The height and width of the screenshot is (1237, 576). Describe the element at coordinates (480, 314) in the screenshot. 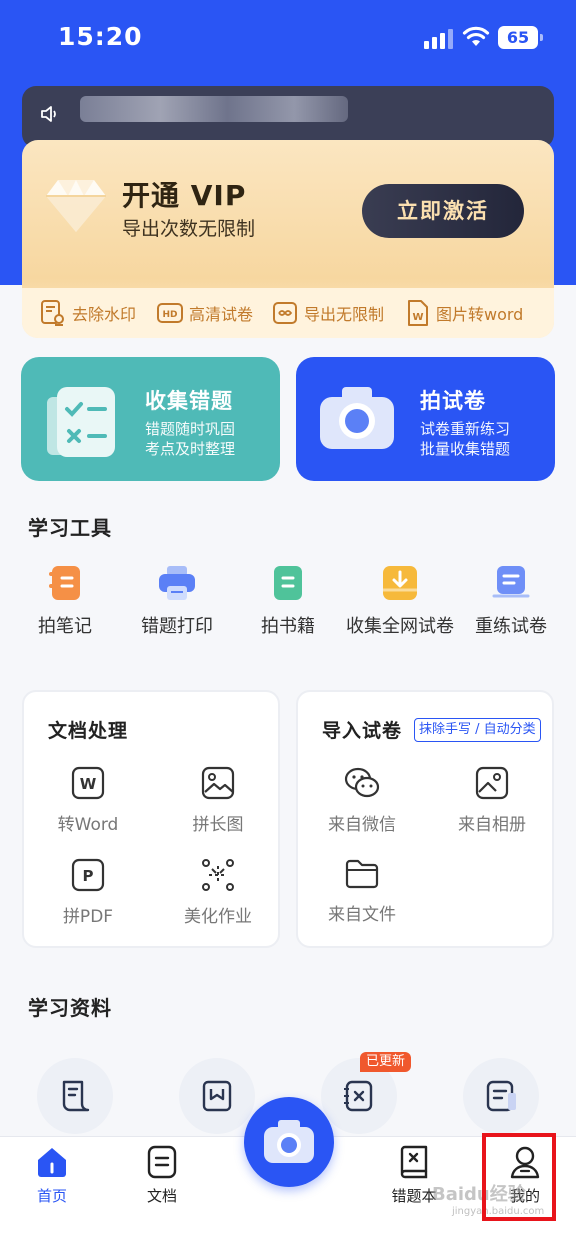

I see `perk-label: 图片转word` at that location.